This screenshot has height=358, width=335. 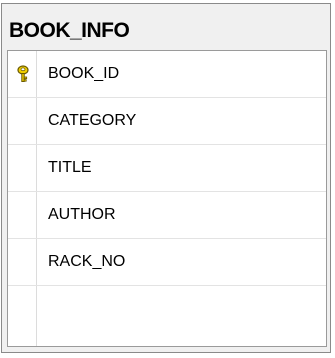 What do you see at coordinates (167, 121) in the screenshot?
I see `column-row-category: CATEGORY` at bounding box center [167, 121].